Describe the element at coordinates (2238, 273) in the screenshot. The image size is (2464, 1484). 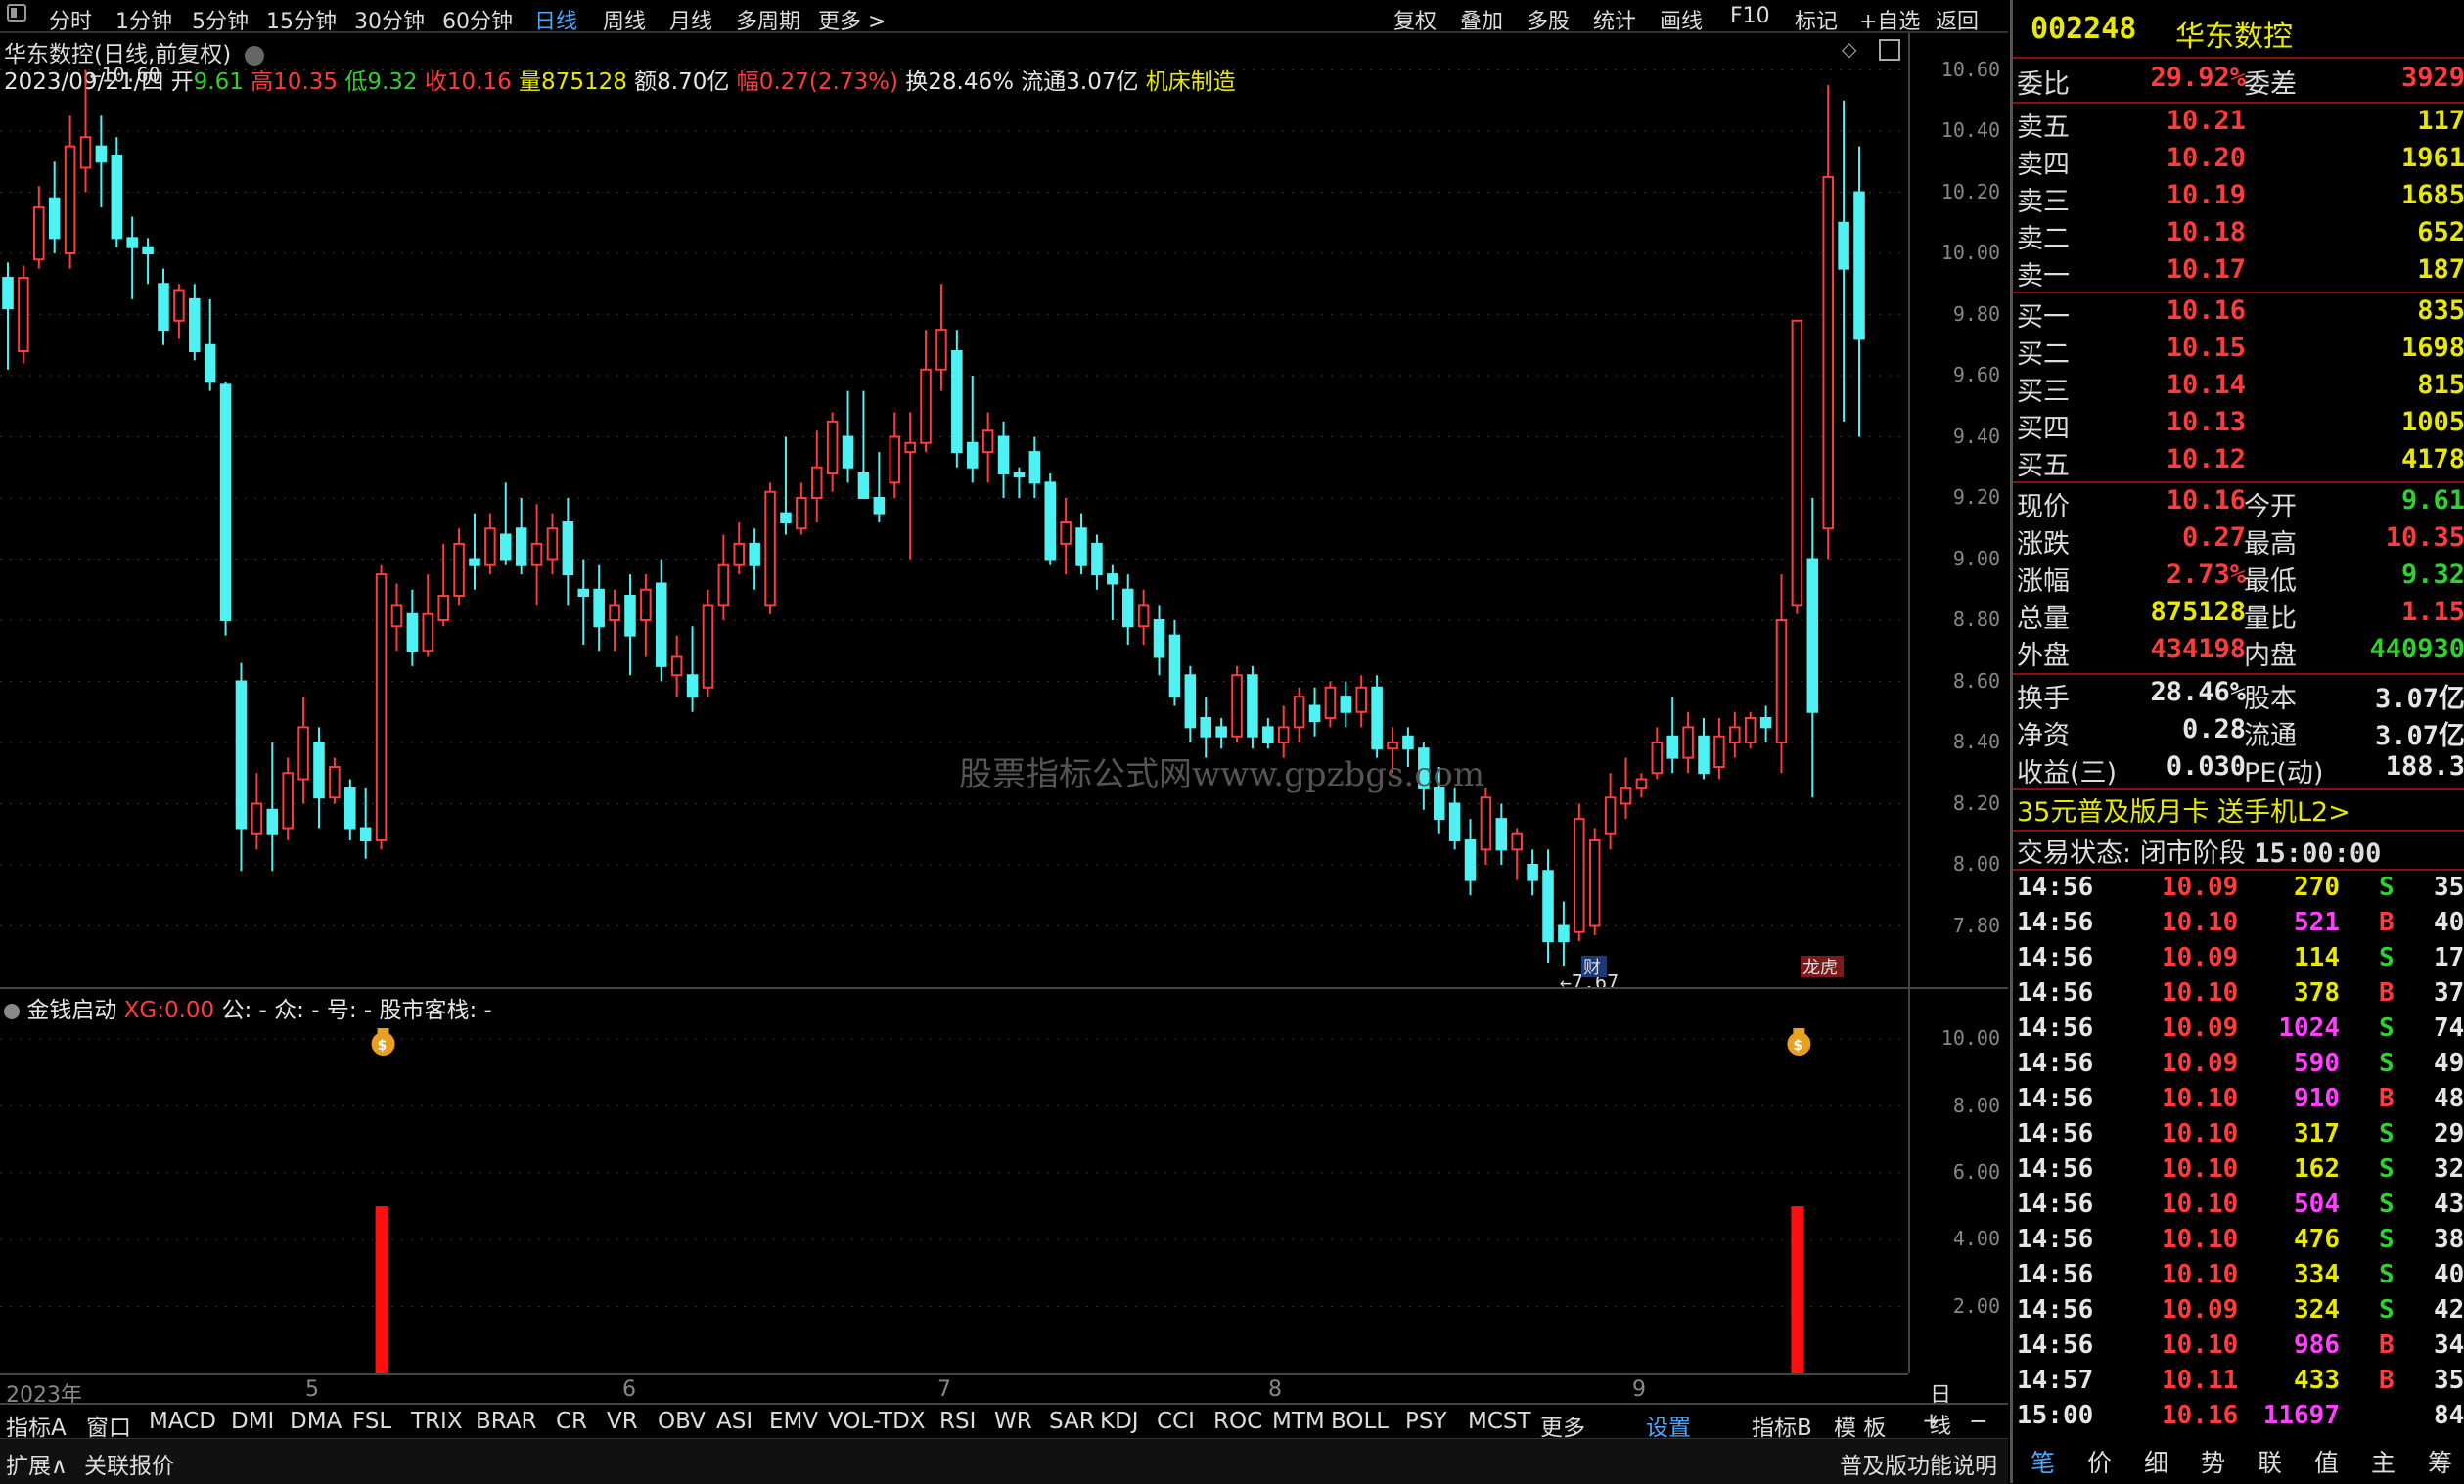
I see `sell-row: 卖一 10.17 187` at that location.